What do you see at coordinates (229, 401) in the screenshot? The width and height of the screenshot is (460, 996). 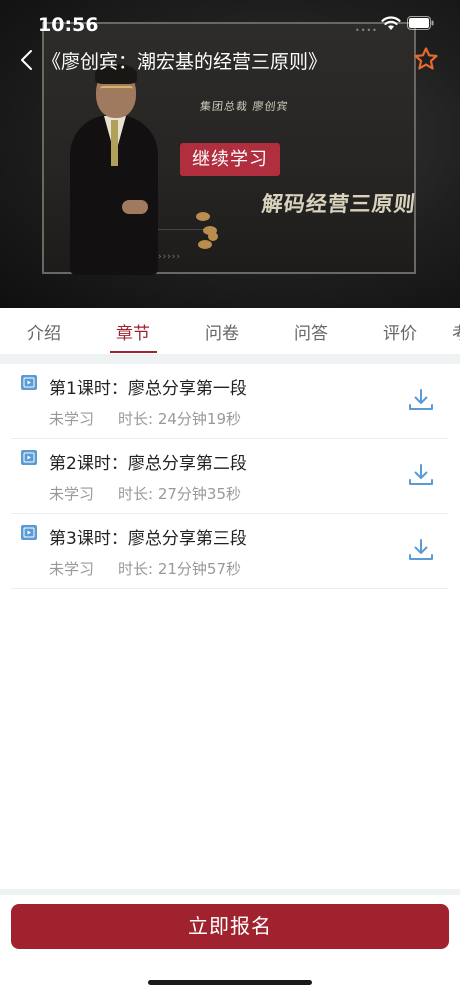 I see `lesson-item: 第1课时：廖总分享第一段 未学习 时长: 24分钟19秒` at bounding box center [229, 401].